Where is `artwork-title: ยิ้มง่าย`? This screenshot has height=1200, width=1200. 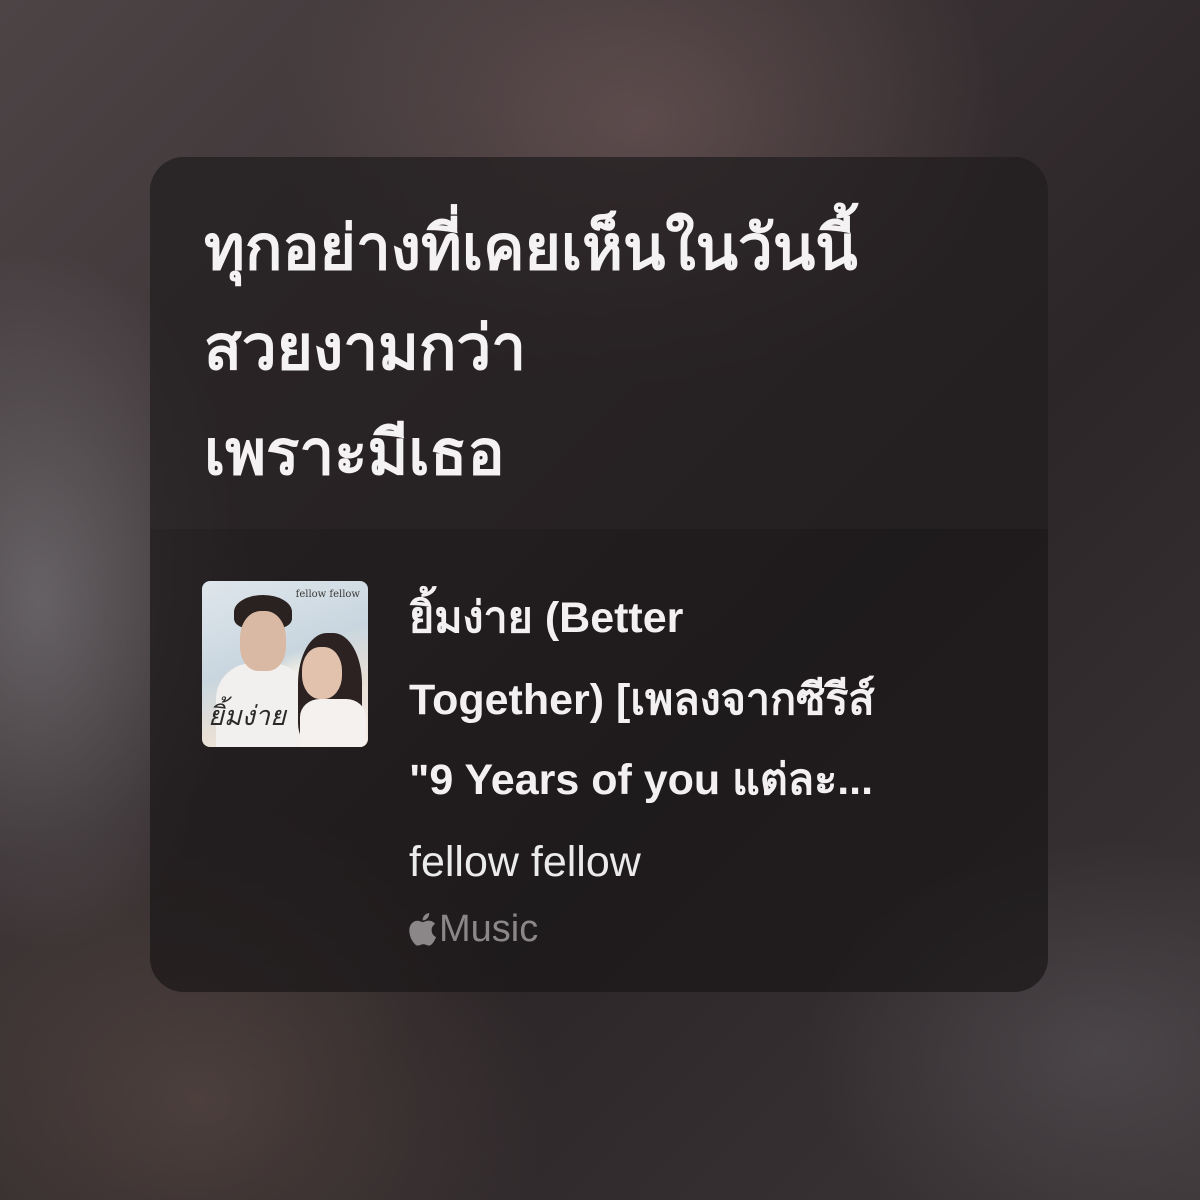 artwork-title: ยิ้มง่าย is located at coordinates (247, 716).